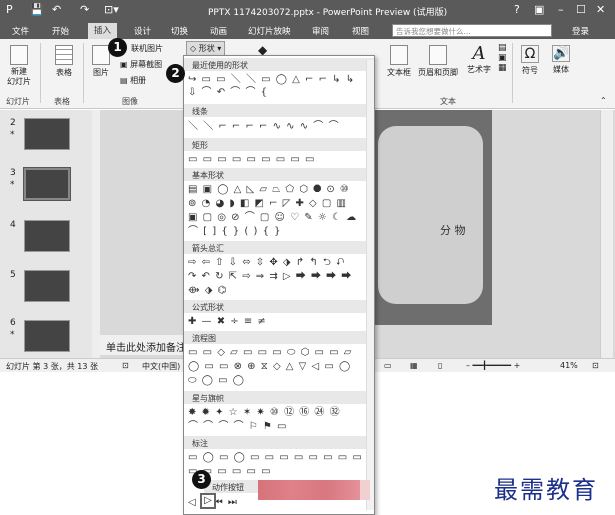 The height and width of the screenshot is (515, 615). I want to click on shape-row: ⌒ ⌒ ⌒ ⌒ ⚐ ⚑ ▭, so click(280, 426).